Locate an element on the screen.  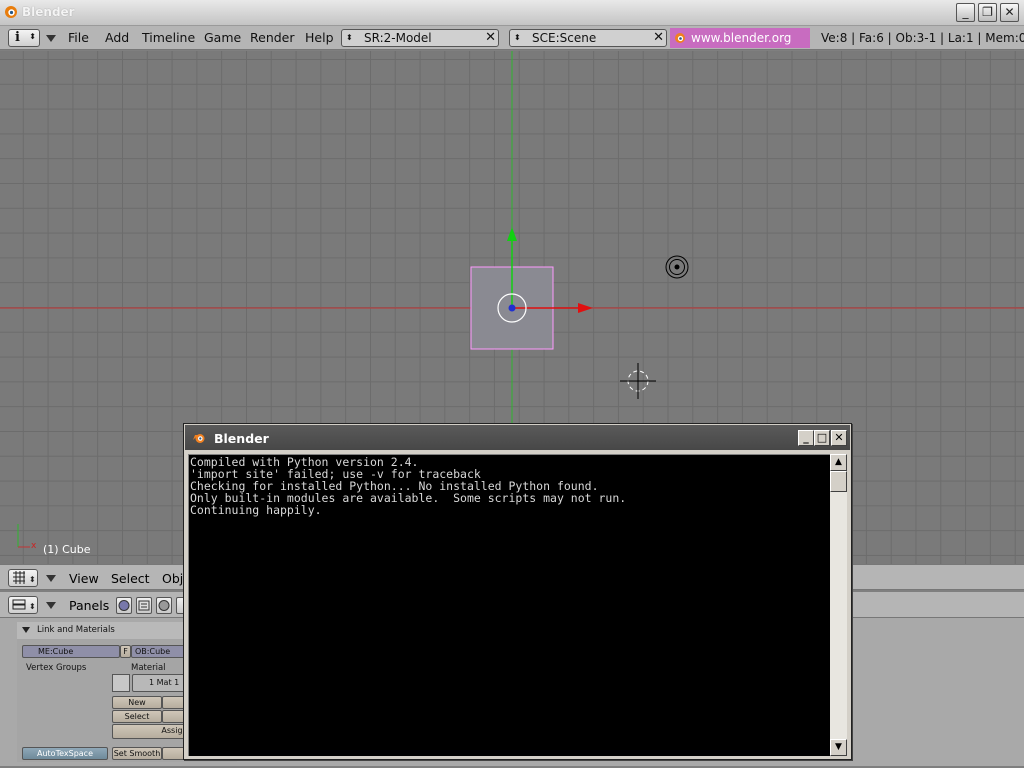
window-minimize-button: _ is located at coordinates (965, 12).